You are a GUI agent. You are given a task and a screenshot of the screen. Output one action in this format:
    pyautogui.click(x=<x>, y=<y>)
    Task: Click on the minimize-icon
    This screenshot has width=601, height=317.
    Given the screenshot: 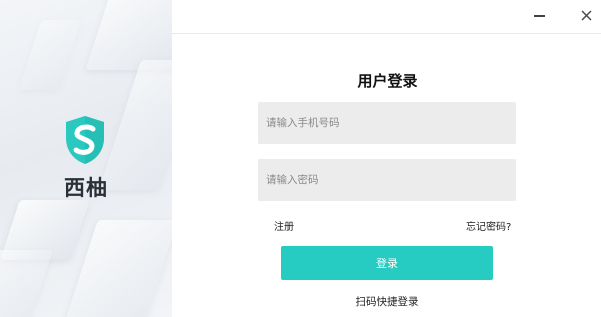 What is the action you would take?
    pyautogui.click(x=539, y=16)
    